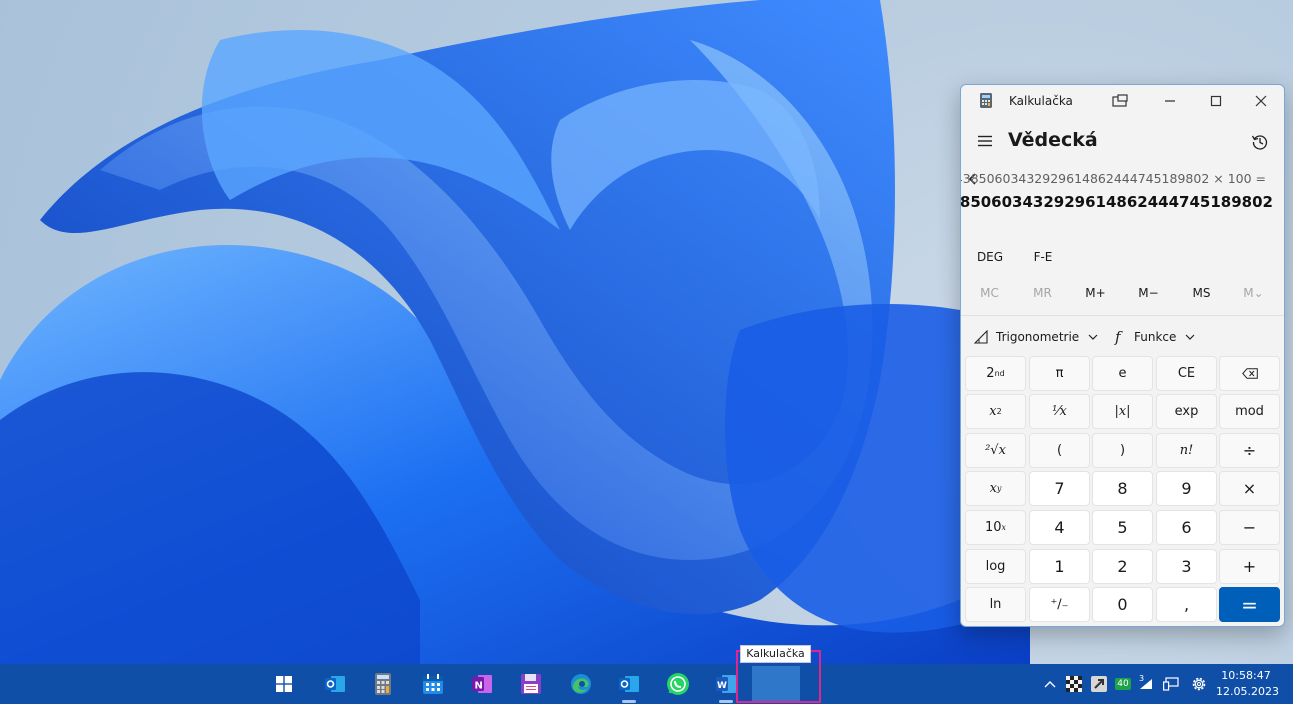 The image size is (1293, 704). What do you see at coordinates (1260, 142) in the screenshot?
I see `history-button` at bounding box center [1260, 142].